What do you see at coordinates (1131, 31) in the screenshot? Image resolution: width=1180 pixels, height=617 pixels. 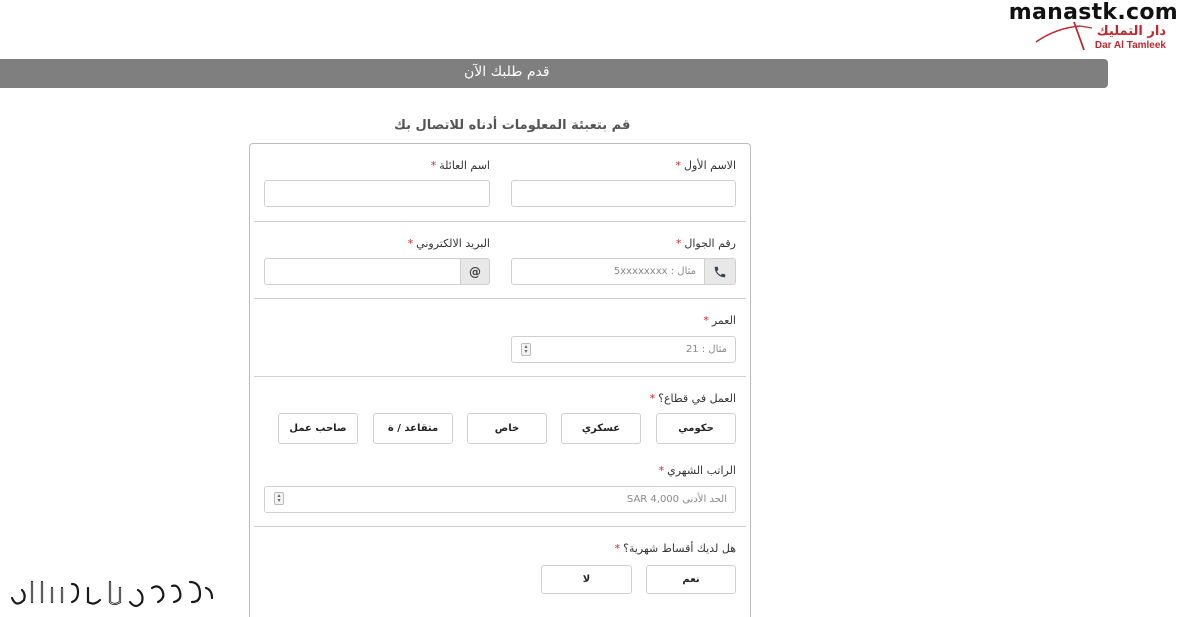 I see `brand-arabic: دار التمليك` at bounding box center [1131, 31].